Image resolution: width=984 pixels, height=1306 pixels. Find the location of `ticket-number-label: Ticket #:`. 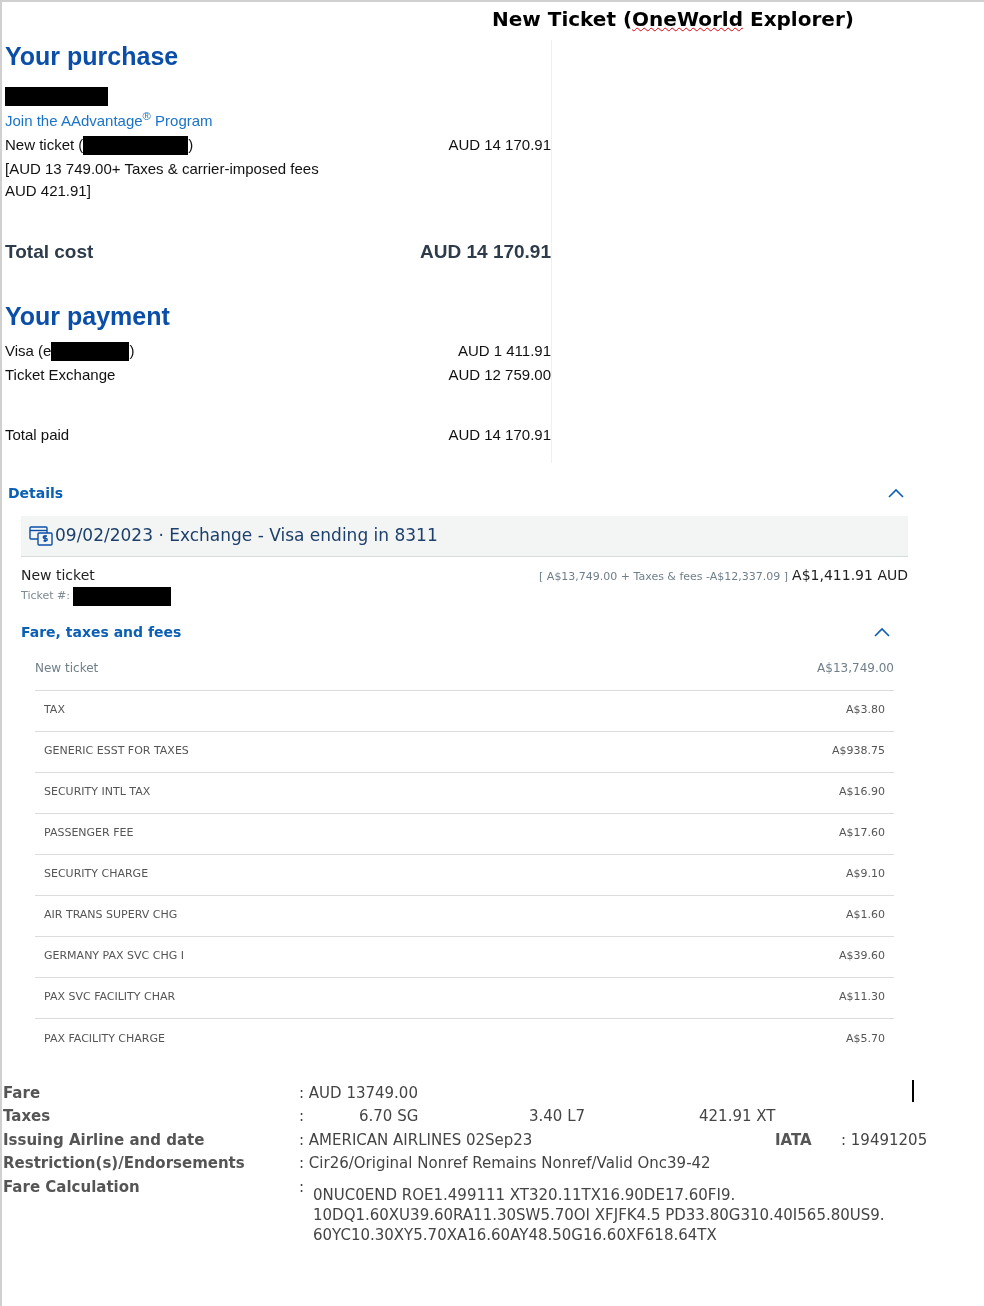

ticket-number-label: Ticket #: is located at coordinates (45, 595).